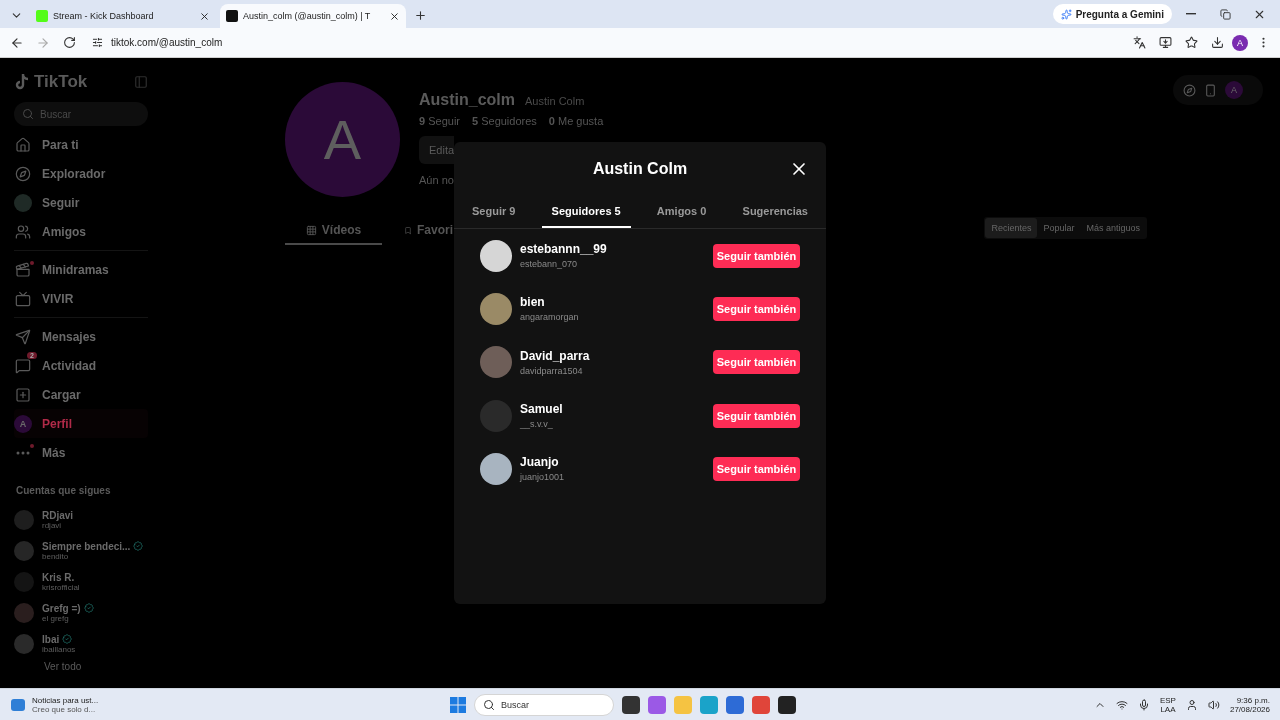  What do you see at coordinates (1011, 228) in the screenshot?
I see `sort-option: Recientes` at bounding box center [1011, 228].